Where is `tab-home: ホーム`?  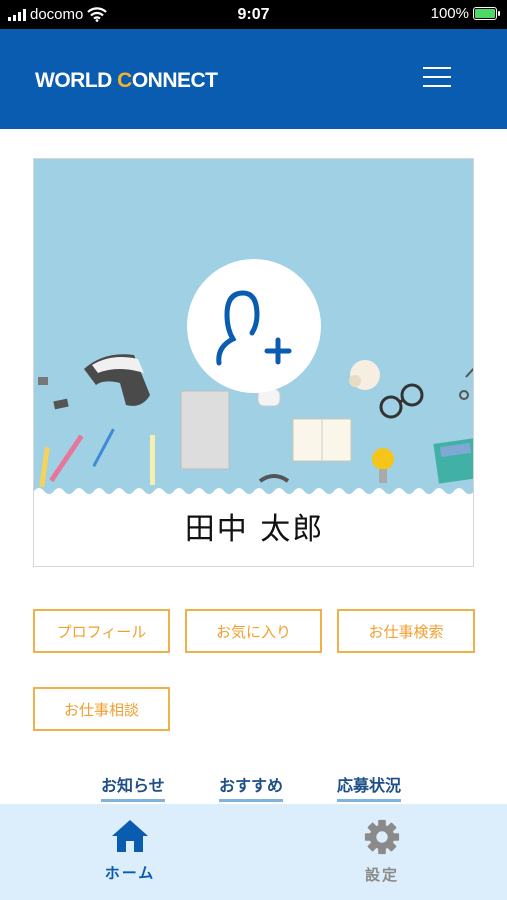
tab-home: ホーム is located at coordinates (130, 850).